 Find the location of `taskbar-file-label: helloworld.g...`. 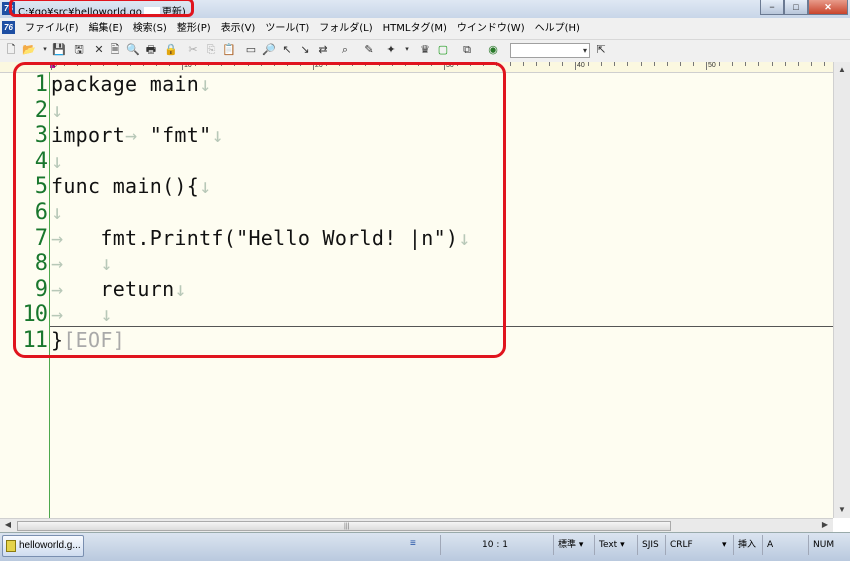

taskbar-file-label: helloworld.g... is located at coordinates (50, 545).